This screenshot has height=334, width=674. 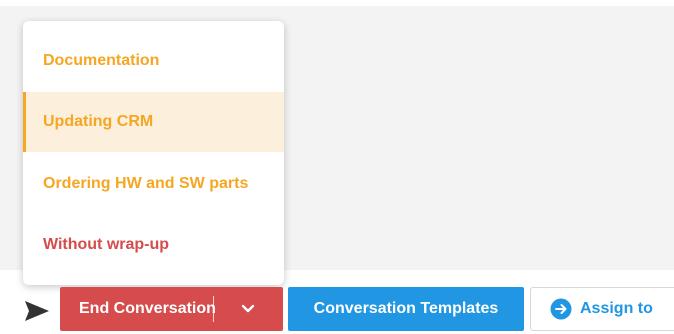 What do you see at coordinates (101, 60) in the screenshot?
I see `menu-item-label: Documentation` at bounding box center [101, 60].